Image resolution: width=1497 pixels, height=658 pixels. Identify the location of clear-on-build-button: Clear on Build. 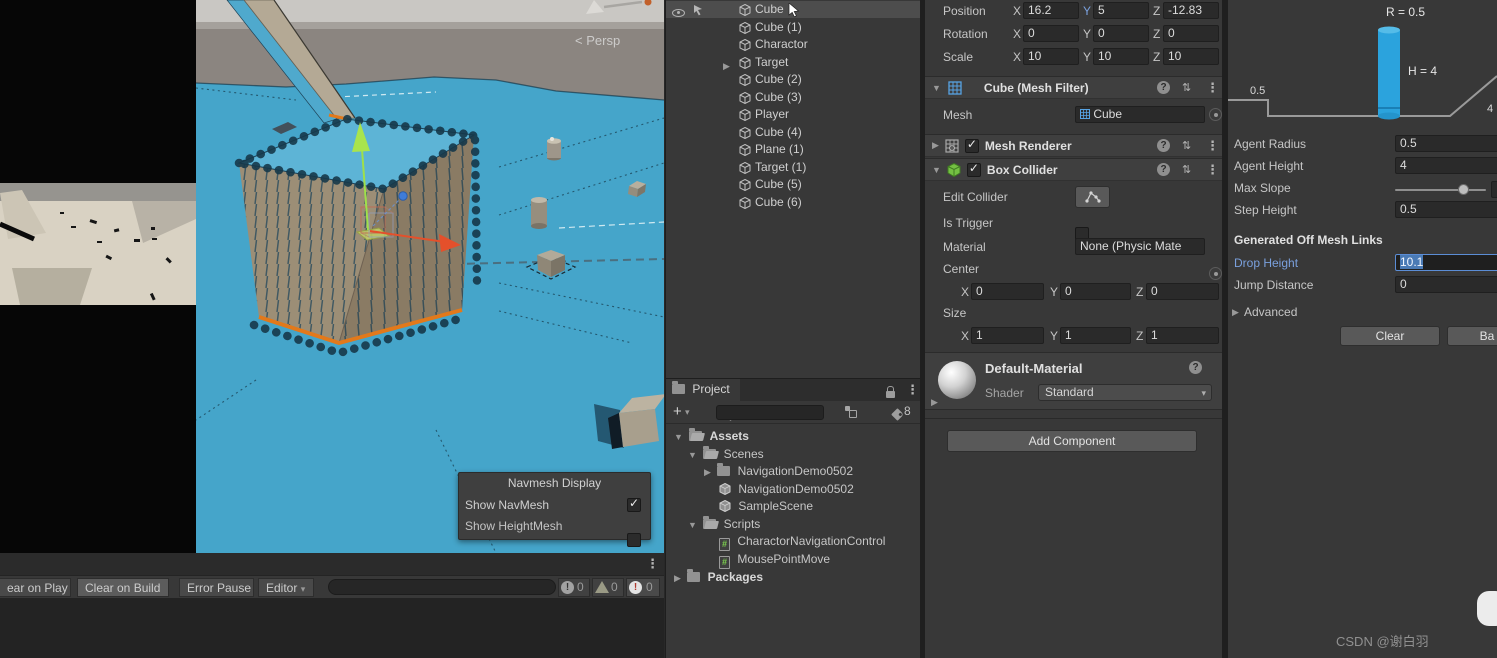
(123, 587).